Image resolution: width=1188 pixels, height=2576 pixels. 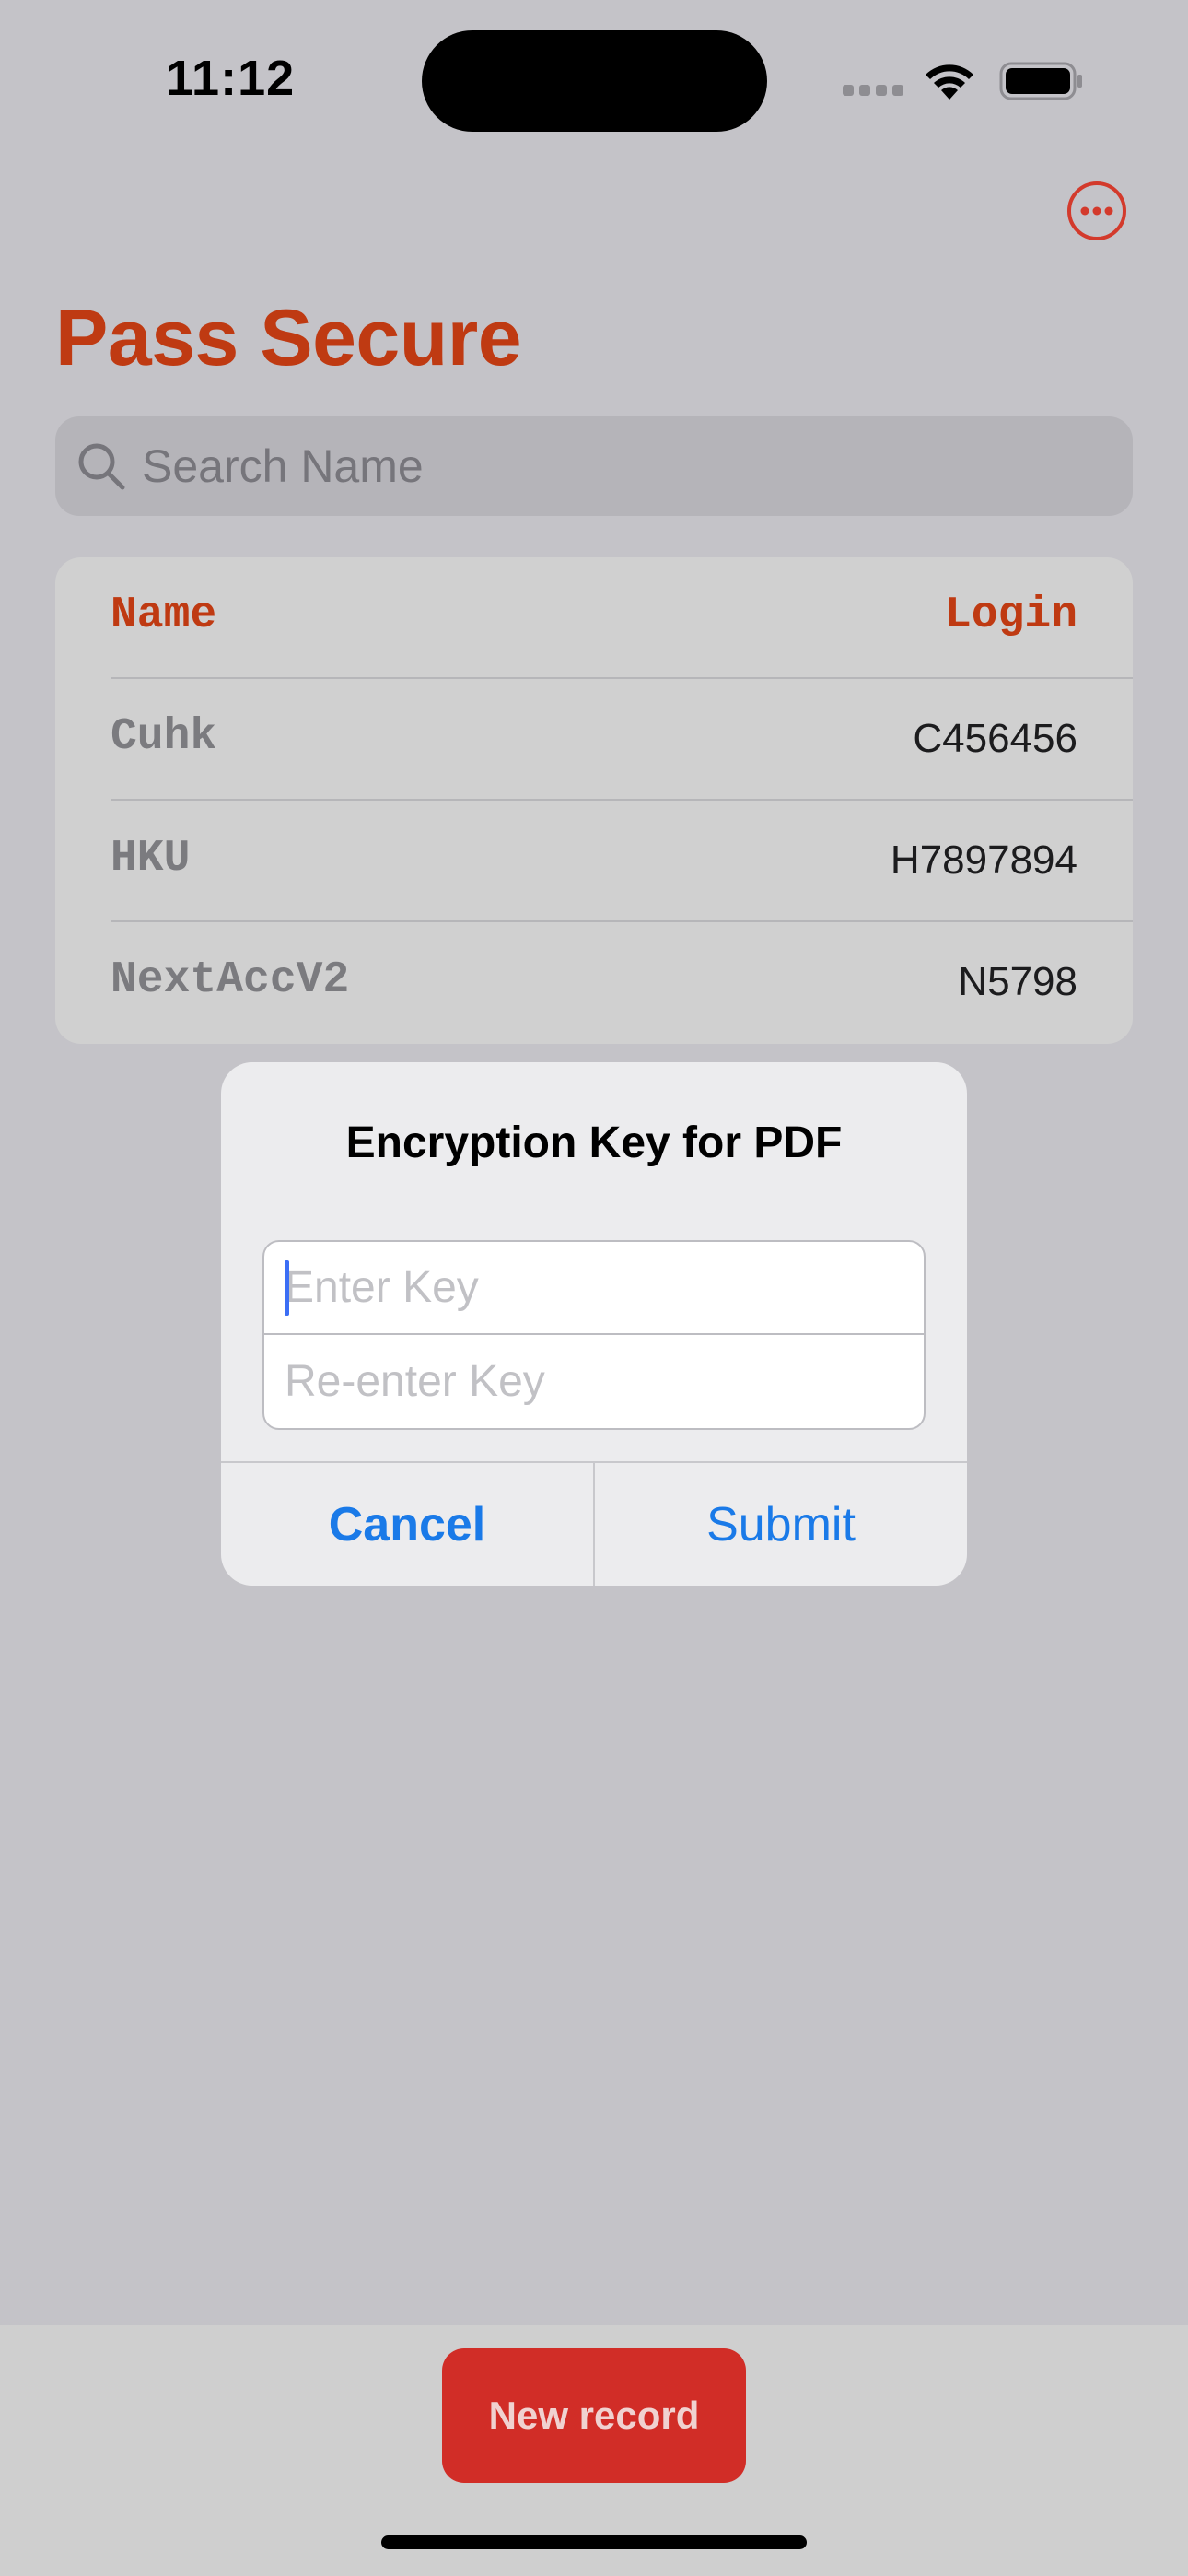 I want to click on record-login: C456456, so click(x=995, y=738).